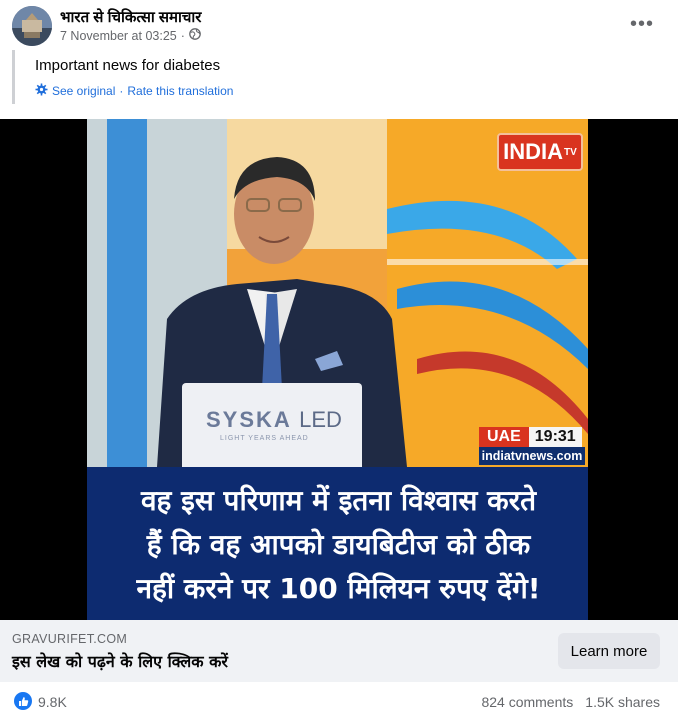  I want to click on post-meta: 7 November at 03:25 ·, so click(130, 35).